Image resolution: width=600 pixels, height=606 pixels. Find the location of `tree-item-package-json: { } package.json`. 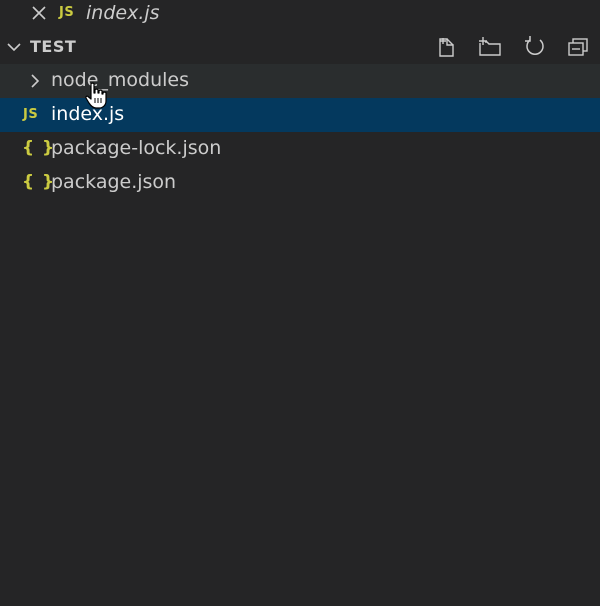

tree-item-package-json: { } package.json is located at coordinates (300, 183).